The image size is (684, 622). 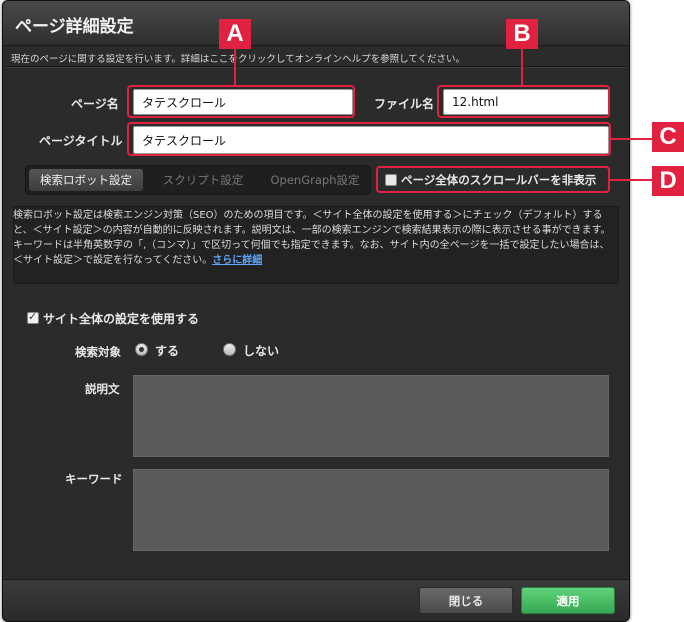 I want to click on callout-c-marker: C, so click(x=668, y=137).